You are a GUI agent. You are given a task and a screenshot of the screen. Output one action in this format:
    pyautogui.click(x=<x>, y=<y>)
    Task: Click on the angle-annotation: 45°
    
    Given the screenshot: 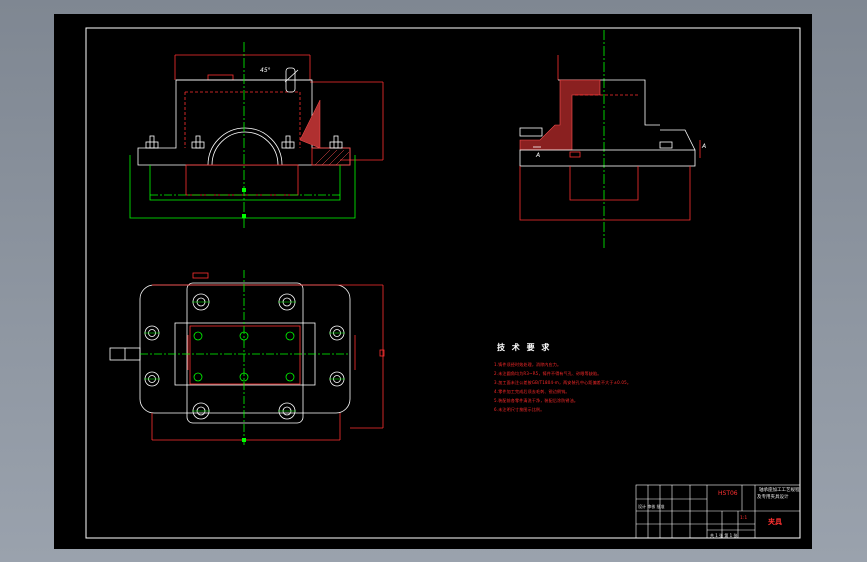 What is the action you would take?
    pyautogui.click(x=265, y=70)
    